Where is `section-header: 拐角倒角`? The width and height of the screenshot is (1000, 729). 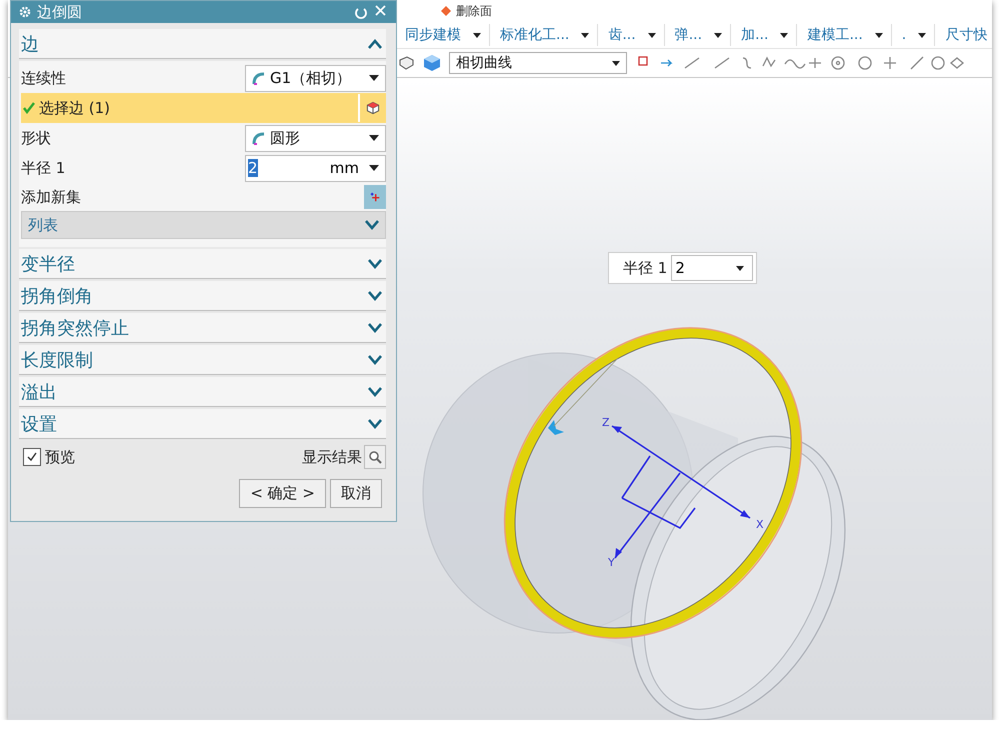 section-header: 拐角倒角 is located at coordinates (202, 296).